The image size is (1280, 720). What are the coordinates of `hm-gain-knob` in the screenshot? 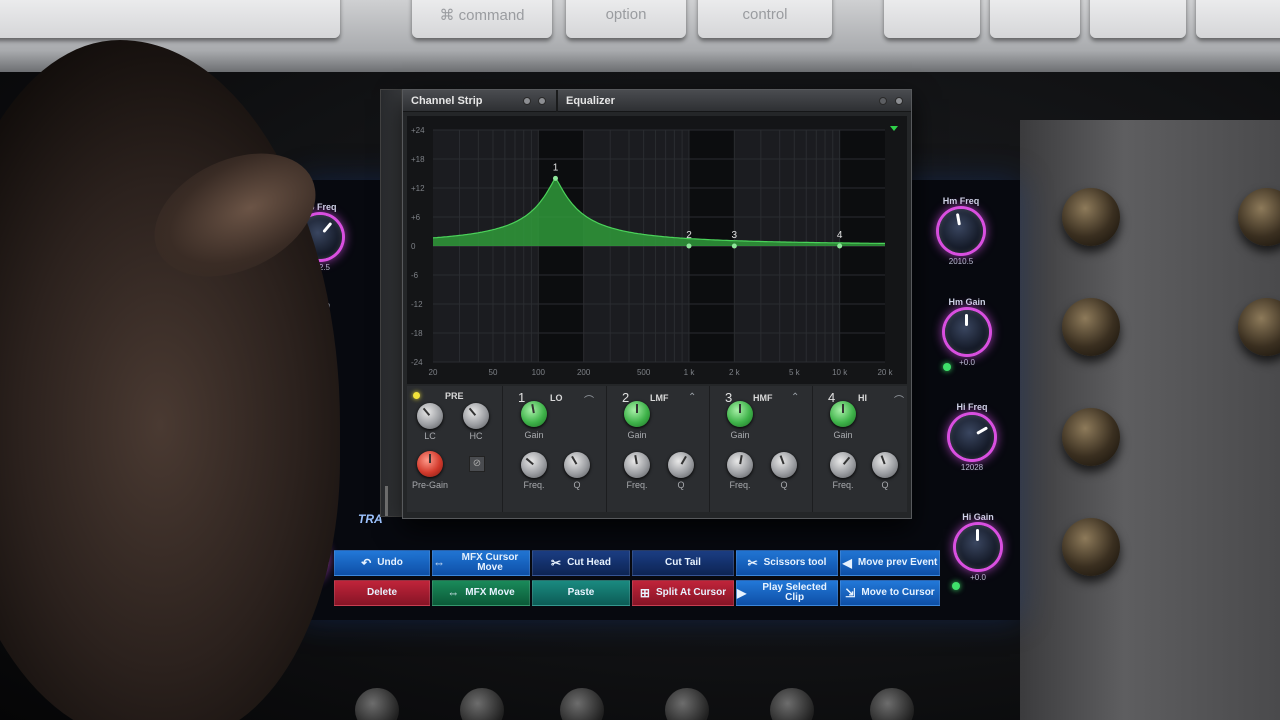 It's located at (967, 332).